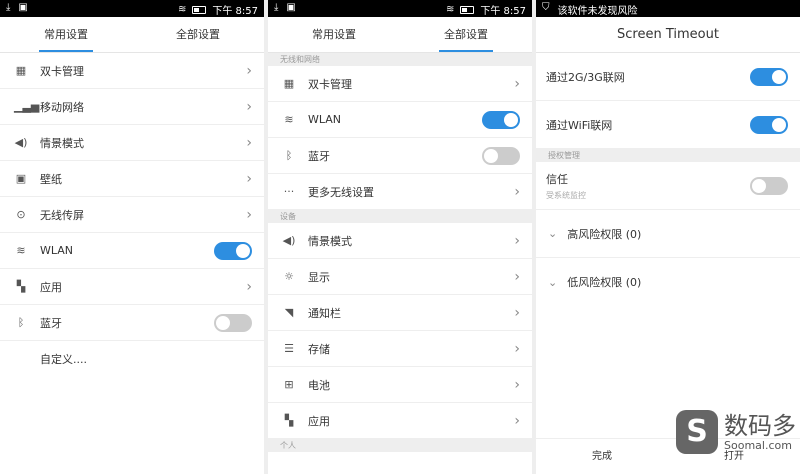  Describe the element at coordinates (341, 192) in the screenshot. I see `row-label: 更多无线设置` at that location.